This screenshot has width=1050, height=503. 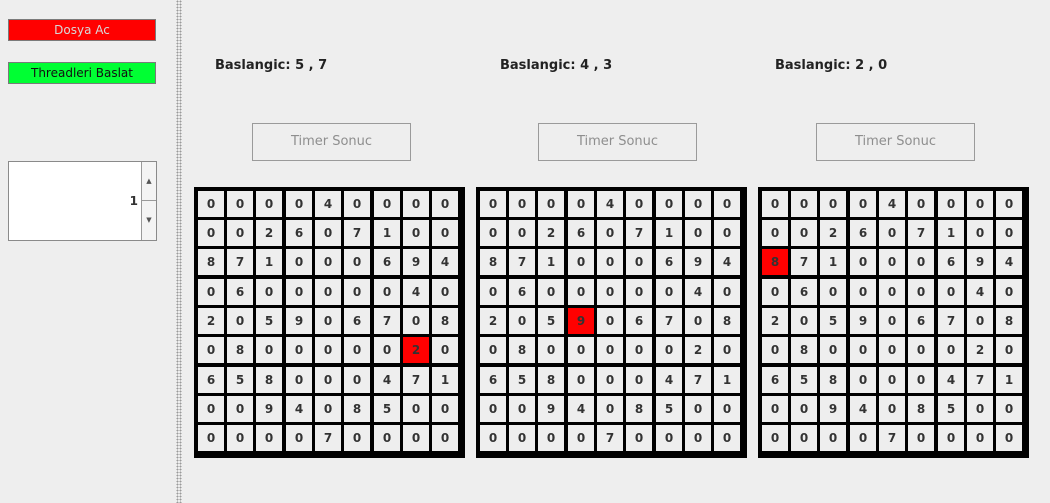 What do you see at coordinates (727, 380) in the screenshot?
I see `sudoku-cell: 1` at bounding box center [727, 380].